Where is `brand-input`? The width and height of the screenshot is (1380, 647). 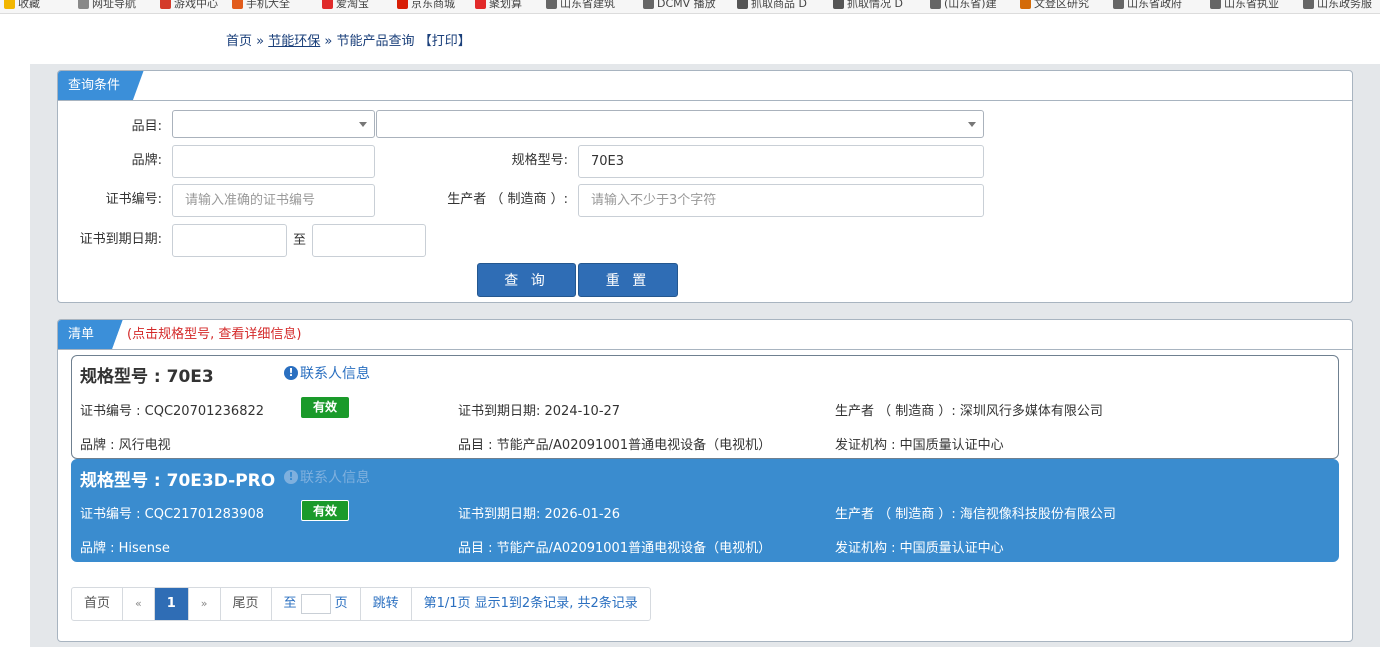 brand-input is located at coordinates (273, 161).